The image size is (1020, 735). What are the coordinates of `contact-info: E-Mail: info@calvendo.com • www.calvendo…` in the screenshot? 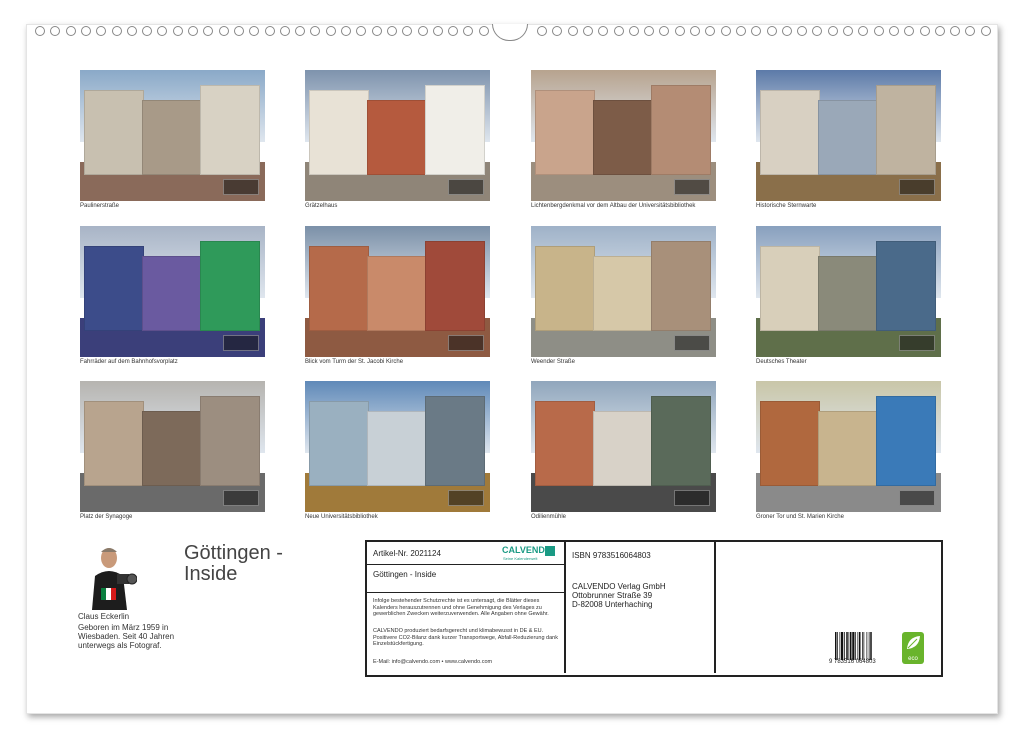 It's located at (433, 662).